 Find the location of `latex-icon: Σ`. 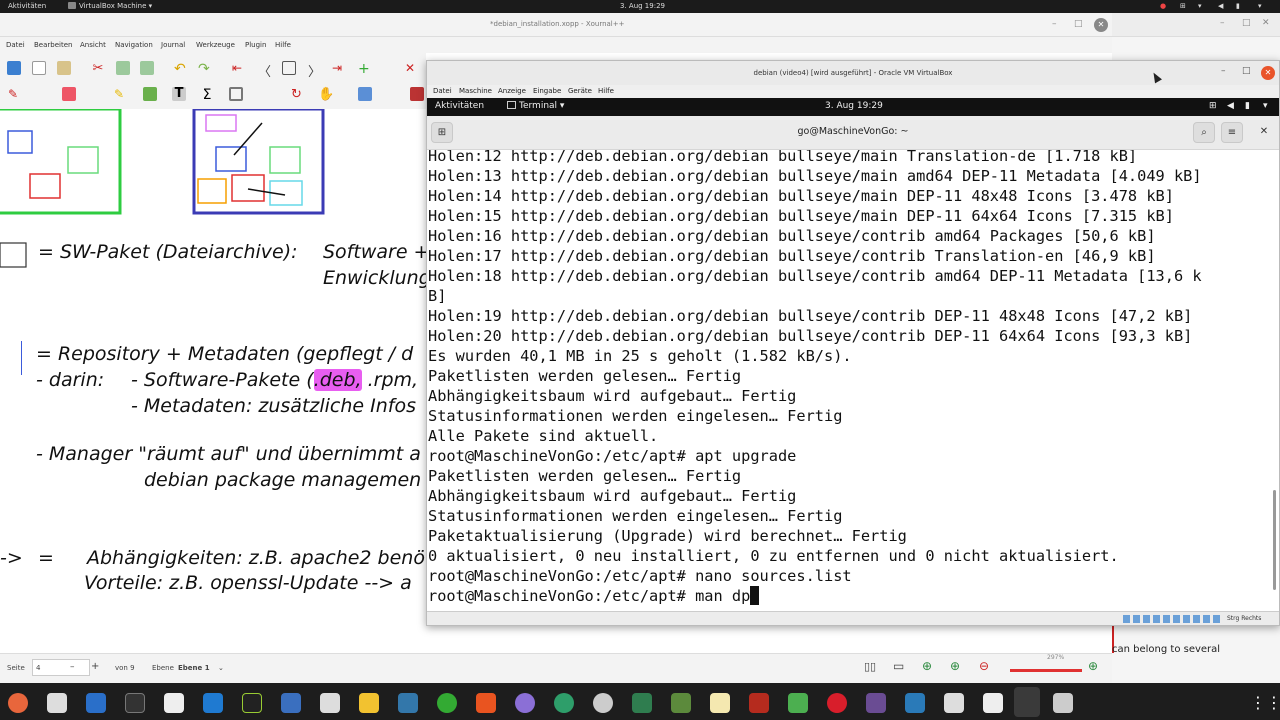

latex-icon: Σ is located at coordinates (207, 95).